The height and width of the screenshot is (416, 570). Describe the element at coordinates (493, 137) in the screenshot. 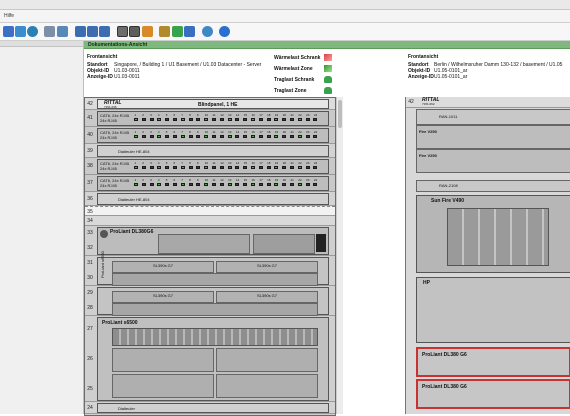

I see `server-fire-v250: Fire V250` at that location.